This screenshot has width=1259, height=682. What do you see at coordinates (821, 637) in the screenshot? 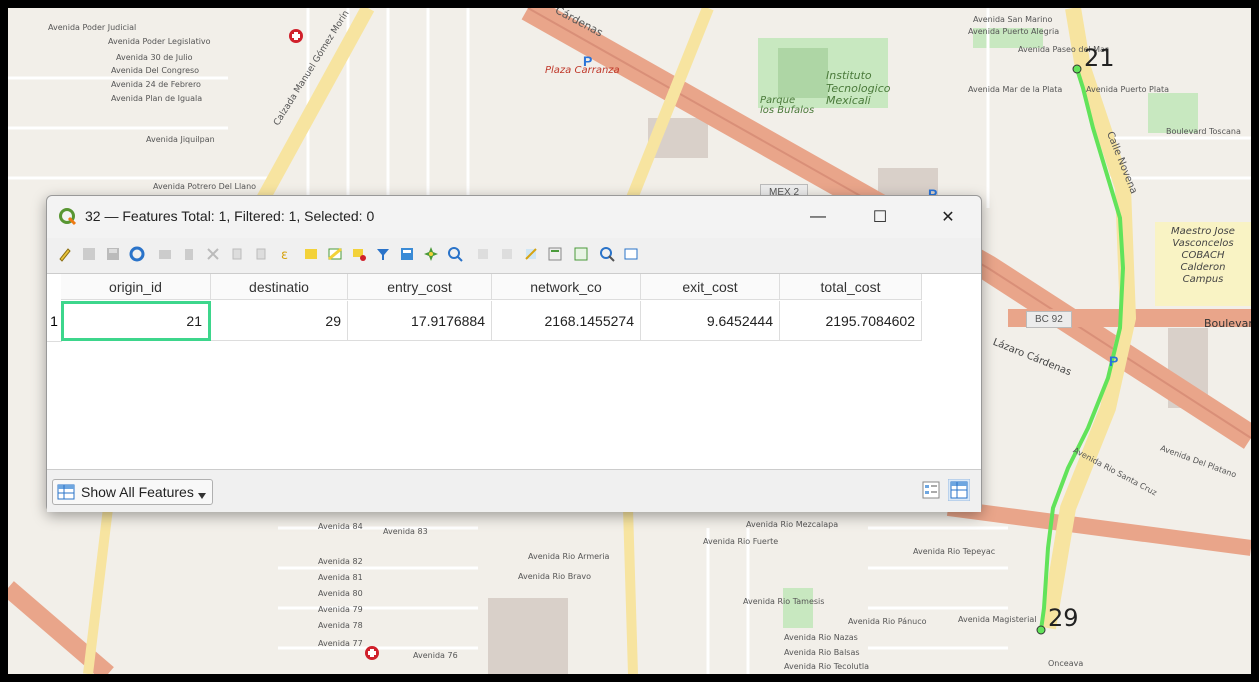
I see `map-label: Avenida Rio Nazas` at bounding box center [821, 637].